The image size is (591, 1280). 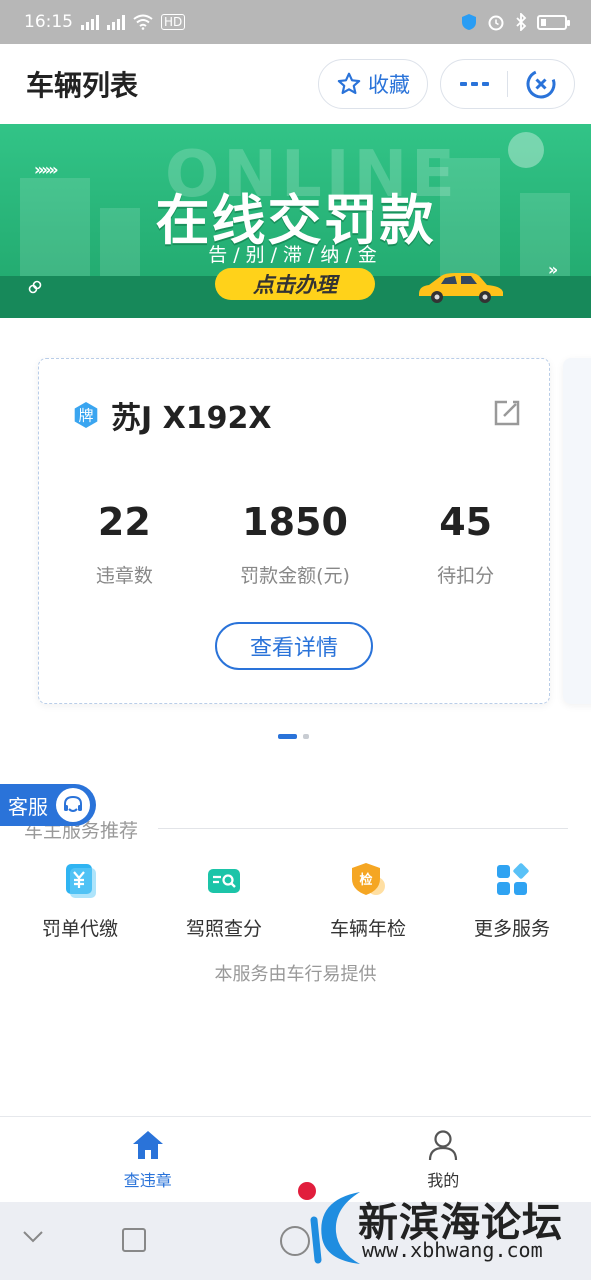 What do you see at coordinates (295, 522) in the screenshot?
I see `stat-value: 1850` at bounding box center [295, 522].